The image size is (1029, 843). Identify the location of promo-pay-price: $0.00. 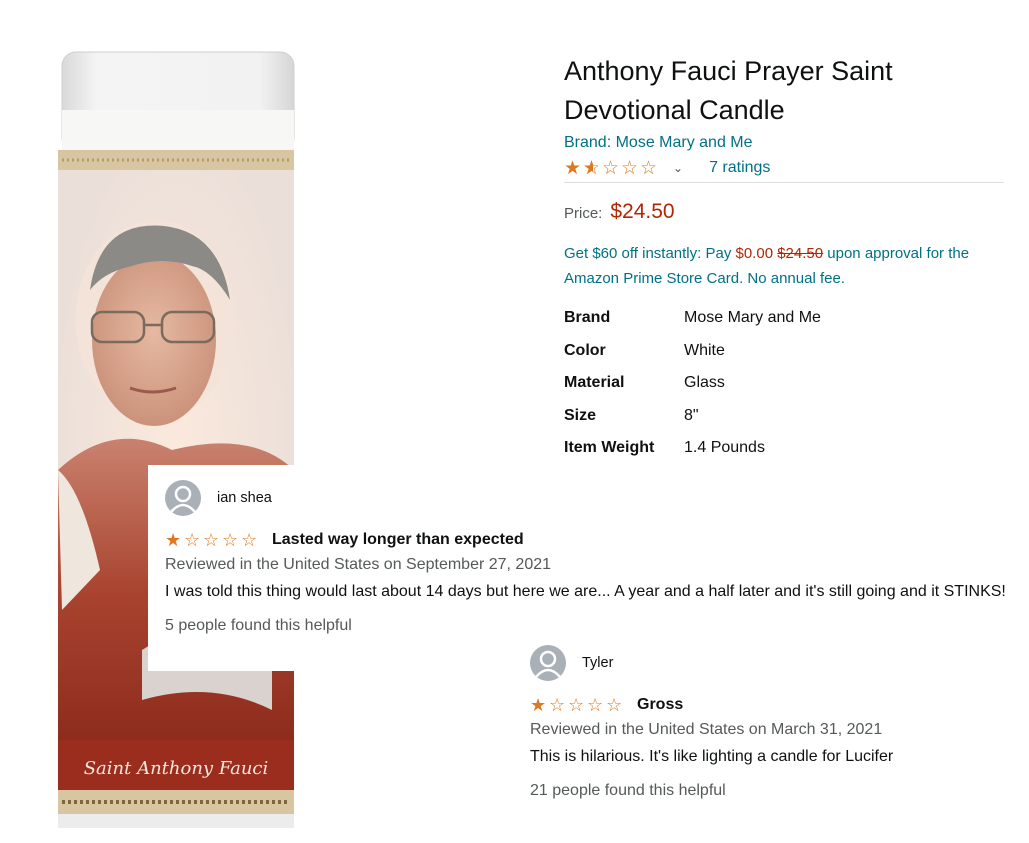
(754, 253).